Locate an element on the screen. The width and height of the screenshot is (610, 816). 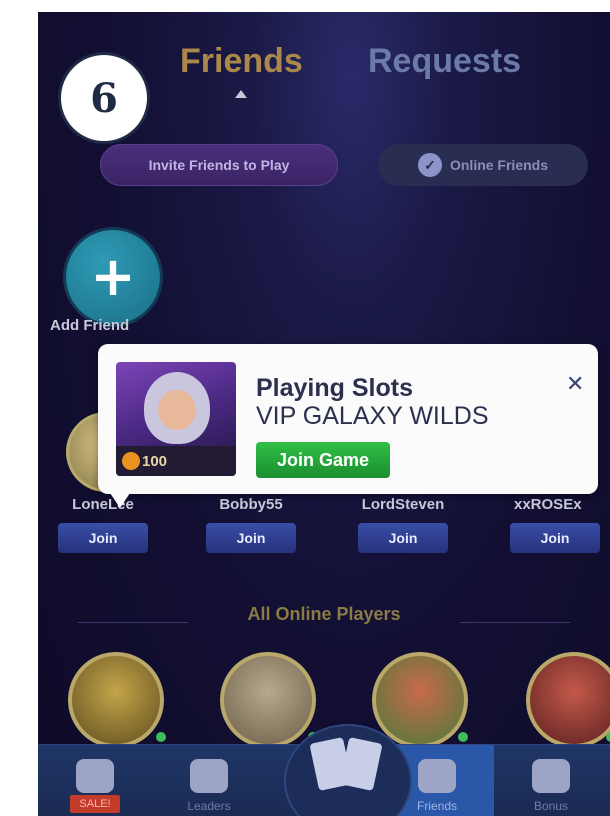
trophy-icon is located at coordinates (209, 776).